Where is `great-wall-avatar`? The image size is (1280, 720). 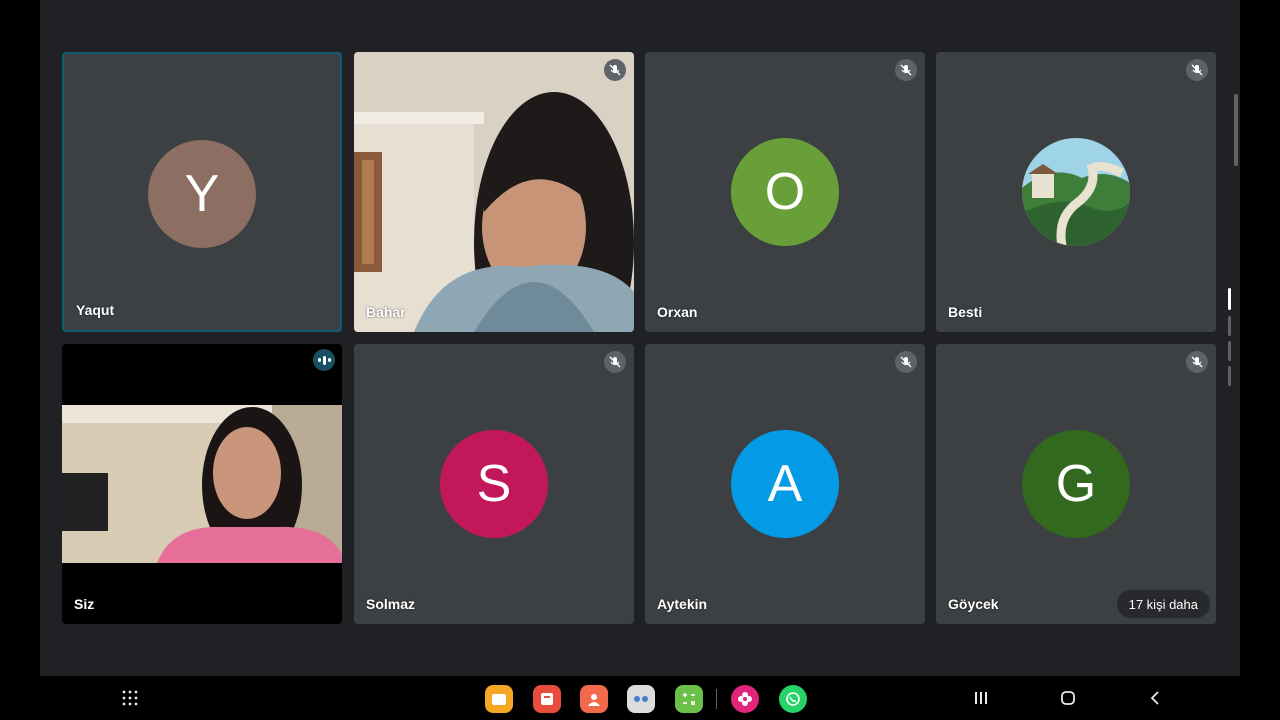
great-wall-avatar is located at coordinates (1076, 192).